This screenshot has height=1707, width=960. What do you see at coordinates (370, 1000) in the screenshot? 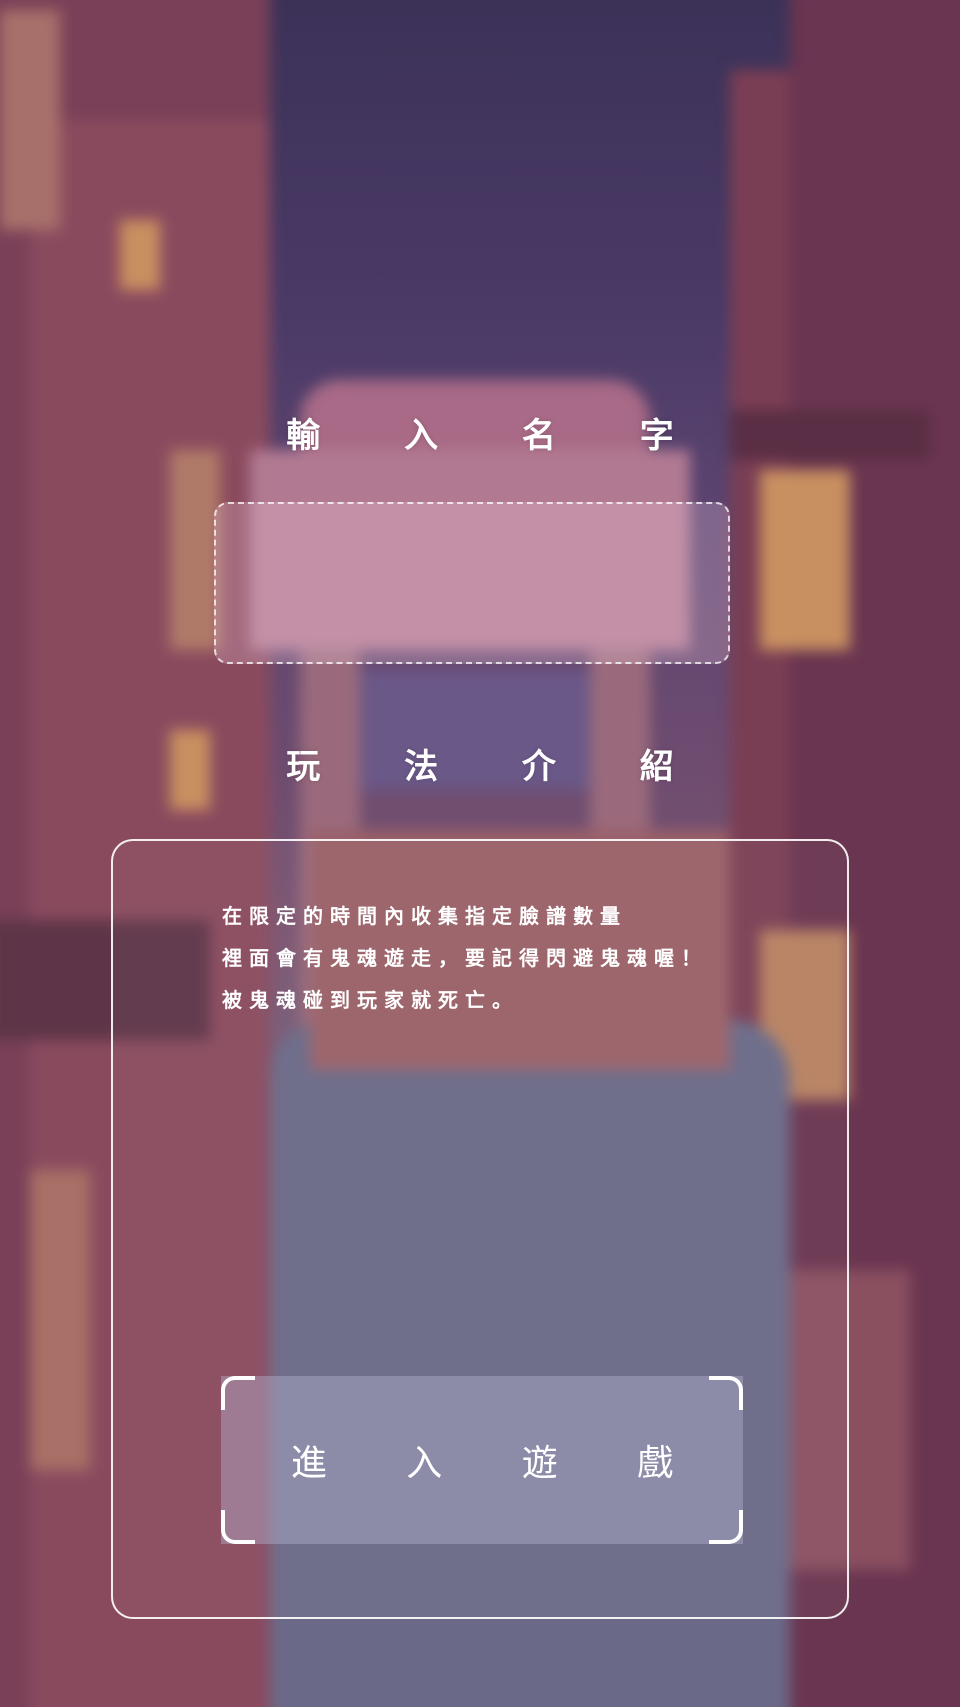
I see `rules-line: 被鬼魂碰到玩家就死亡。` at bounding box center [370, 1000].